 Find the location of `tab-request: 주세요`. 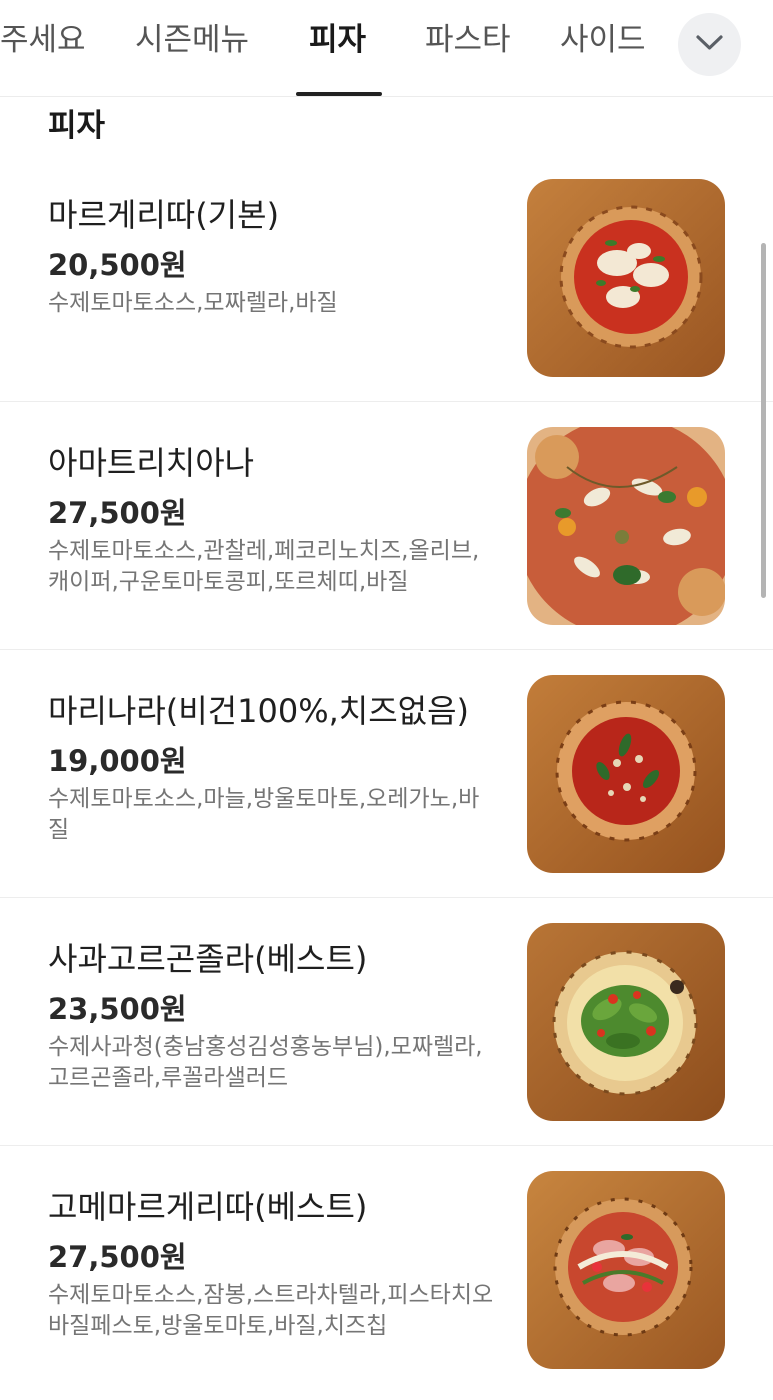

tab-request: 주세요 is located at coordinates (43, 40).